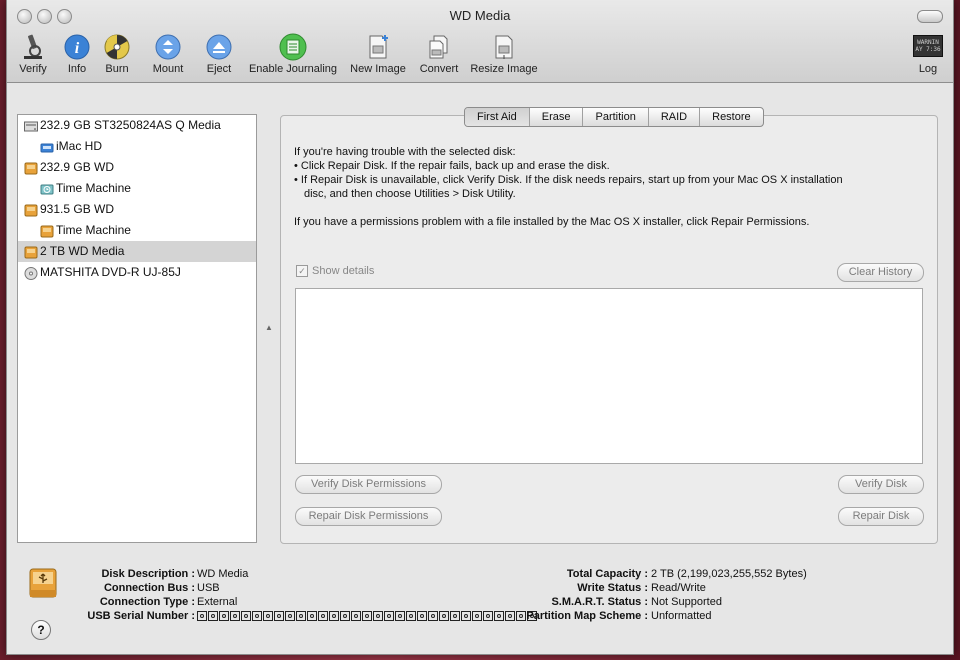  What do you see at coordinates (137, 125) in the screenshot?
I see `disk-list-item: 232.9 GB ST3250824AS Q Media` at bounding box center [137, 125].